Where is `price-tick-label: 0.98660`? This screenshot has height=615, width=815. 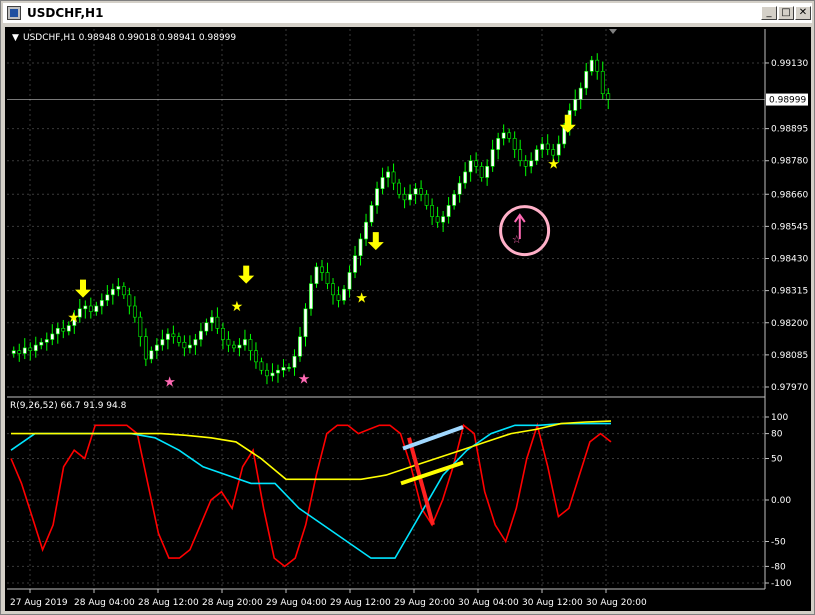 price-tick-label: 0.98660 is located at coordinates (789, 195).